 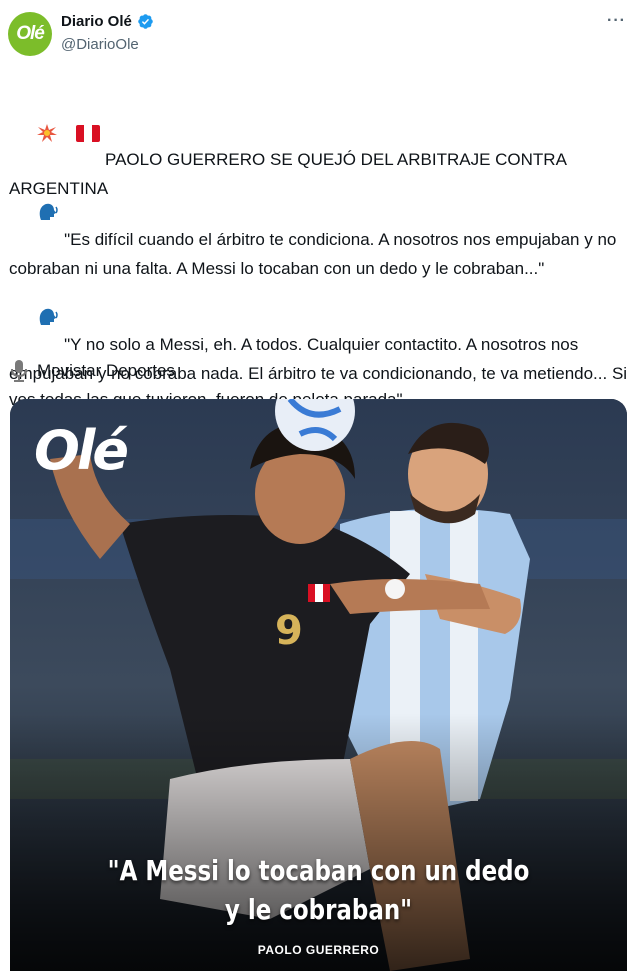 What do you see at coordinates (100, 44) in the screenshot?
I see `author-handle: @DiarioOle` at bounding box center [100, 44].